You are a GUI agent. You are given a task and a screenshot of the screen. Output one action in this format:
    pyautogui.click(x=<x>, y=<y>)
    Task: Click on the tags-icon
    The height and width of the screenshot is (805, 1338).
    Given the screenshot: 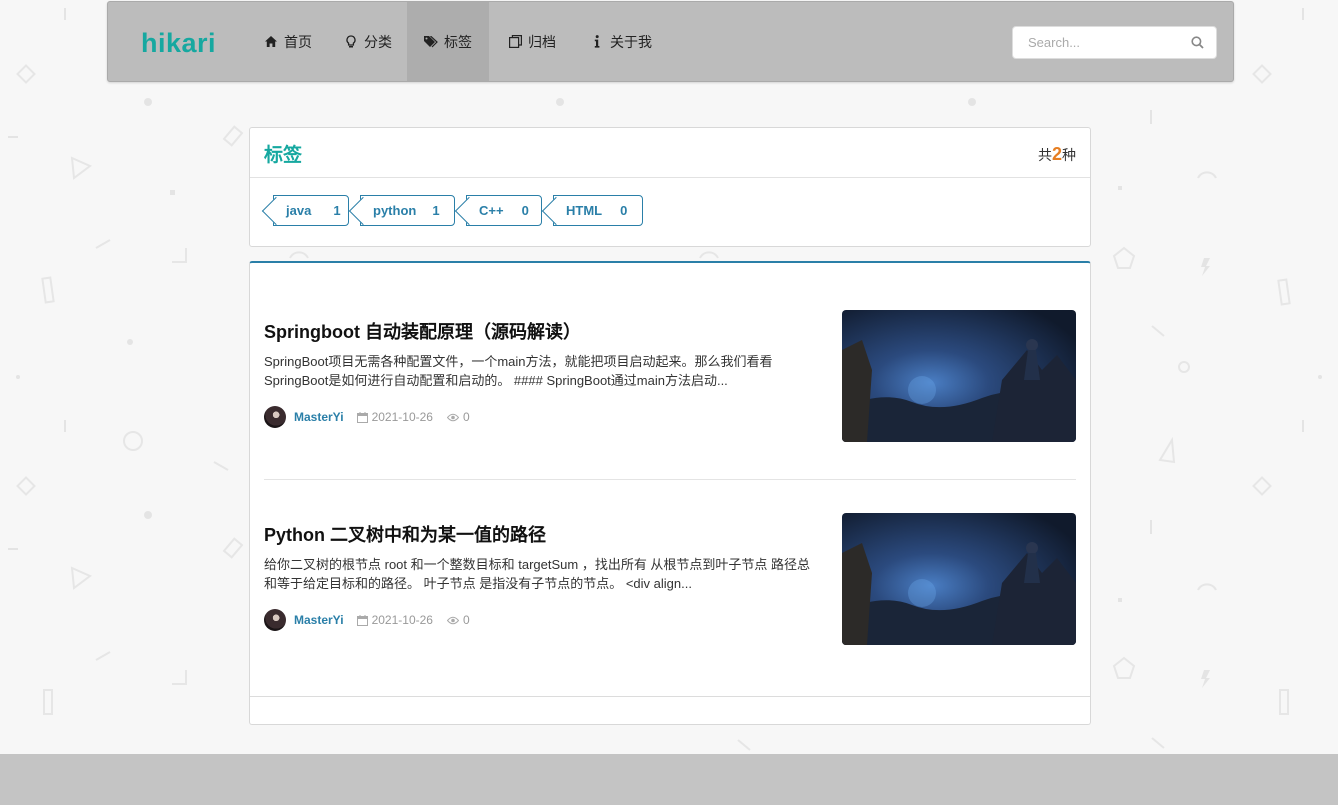 What is the action you would take?
    pyautogui.click(x=431, y=41)
    